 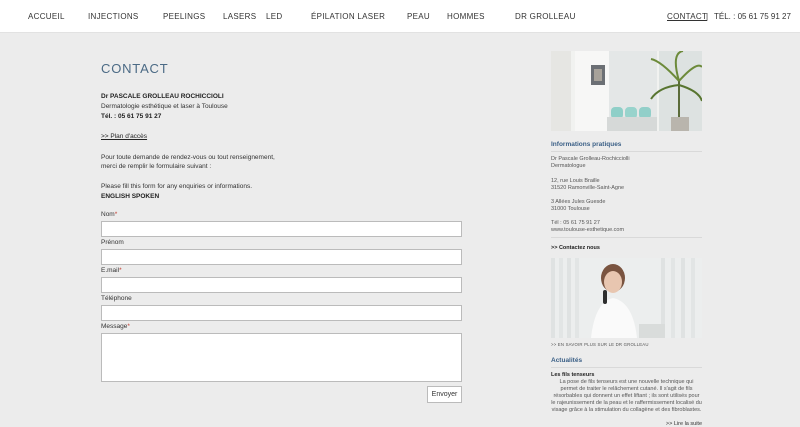 What do you see at coordinates (578, 202) in the screenshot?
I see `address-2-line-1: 3 Allées Jules Guesde` at bounding box center [578, 202].